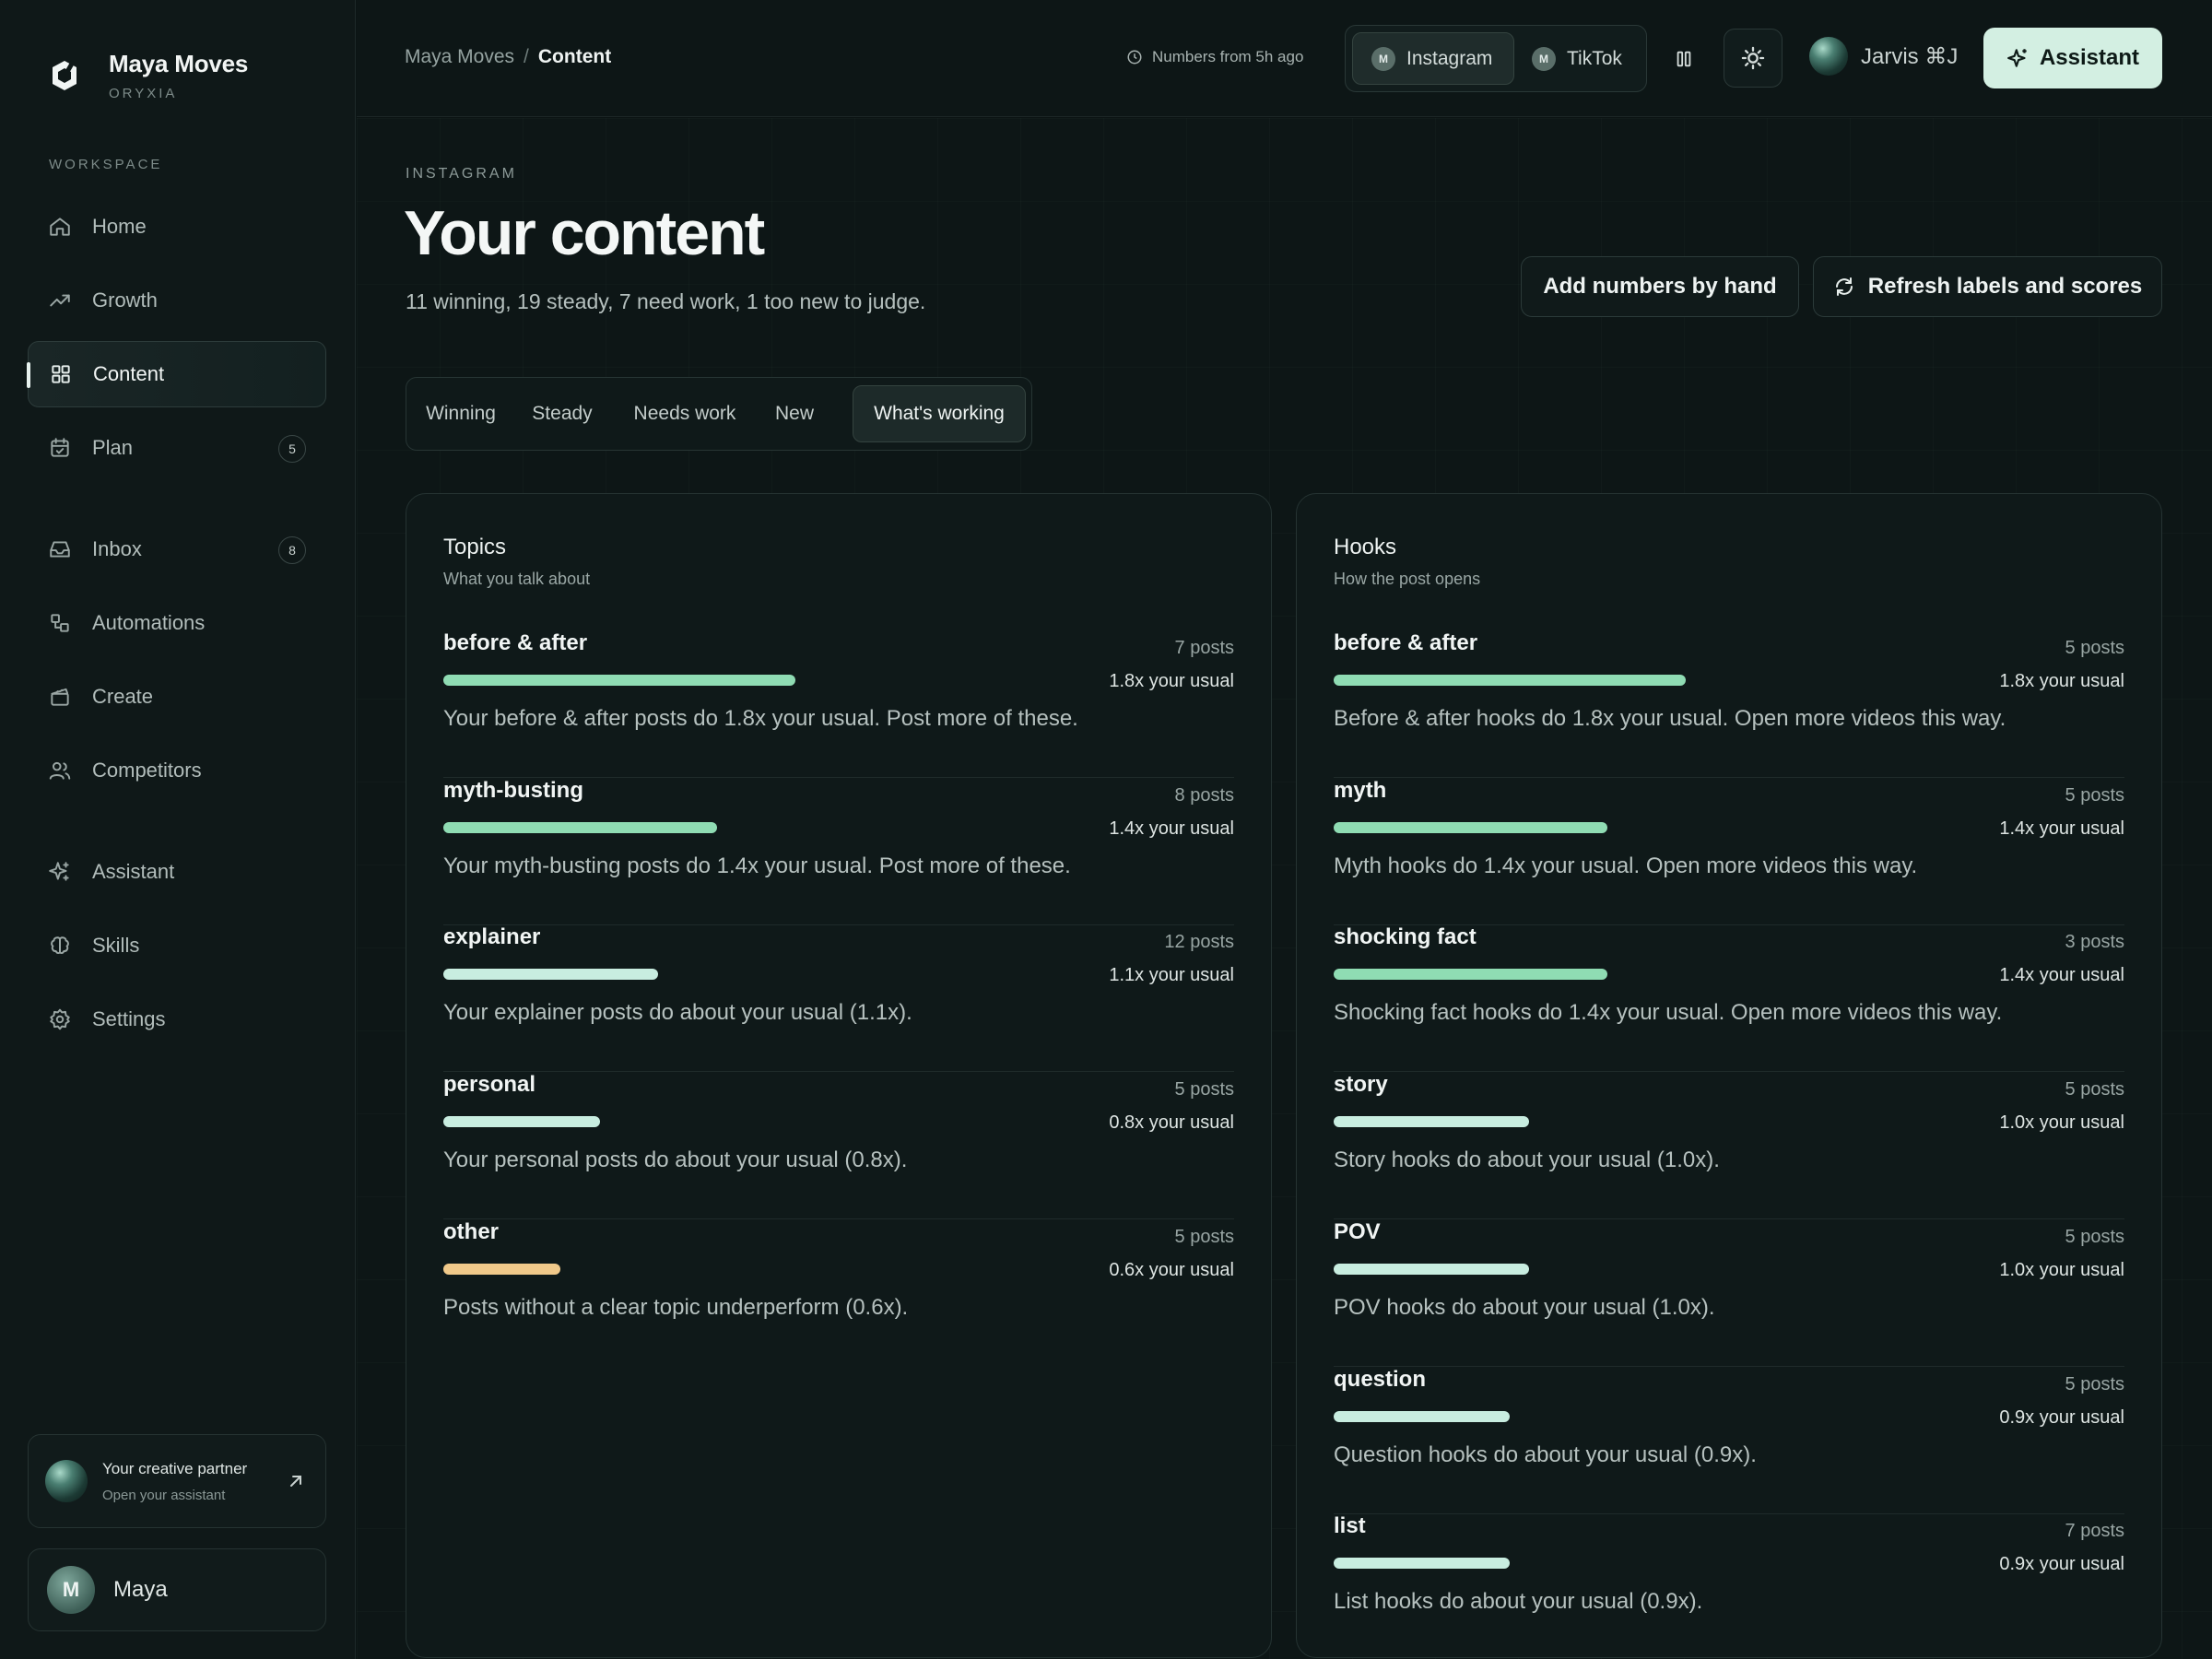 Image resolution: width=2212 pixels, height=1659 pixels. I want to click on row-post-count: 3 posts, so click(2094, 942).